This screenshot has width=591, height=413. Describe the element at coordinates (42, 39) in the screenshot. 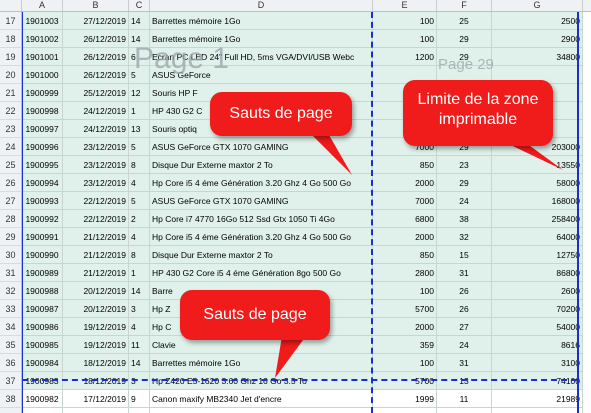

I see `cell-order-id: 1901002` at that location.